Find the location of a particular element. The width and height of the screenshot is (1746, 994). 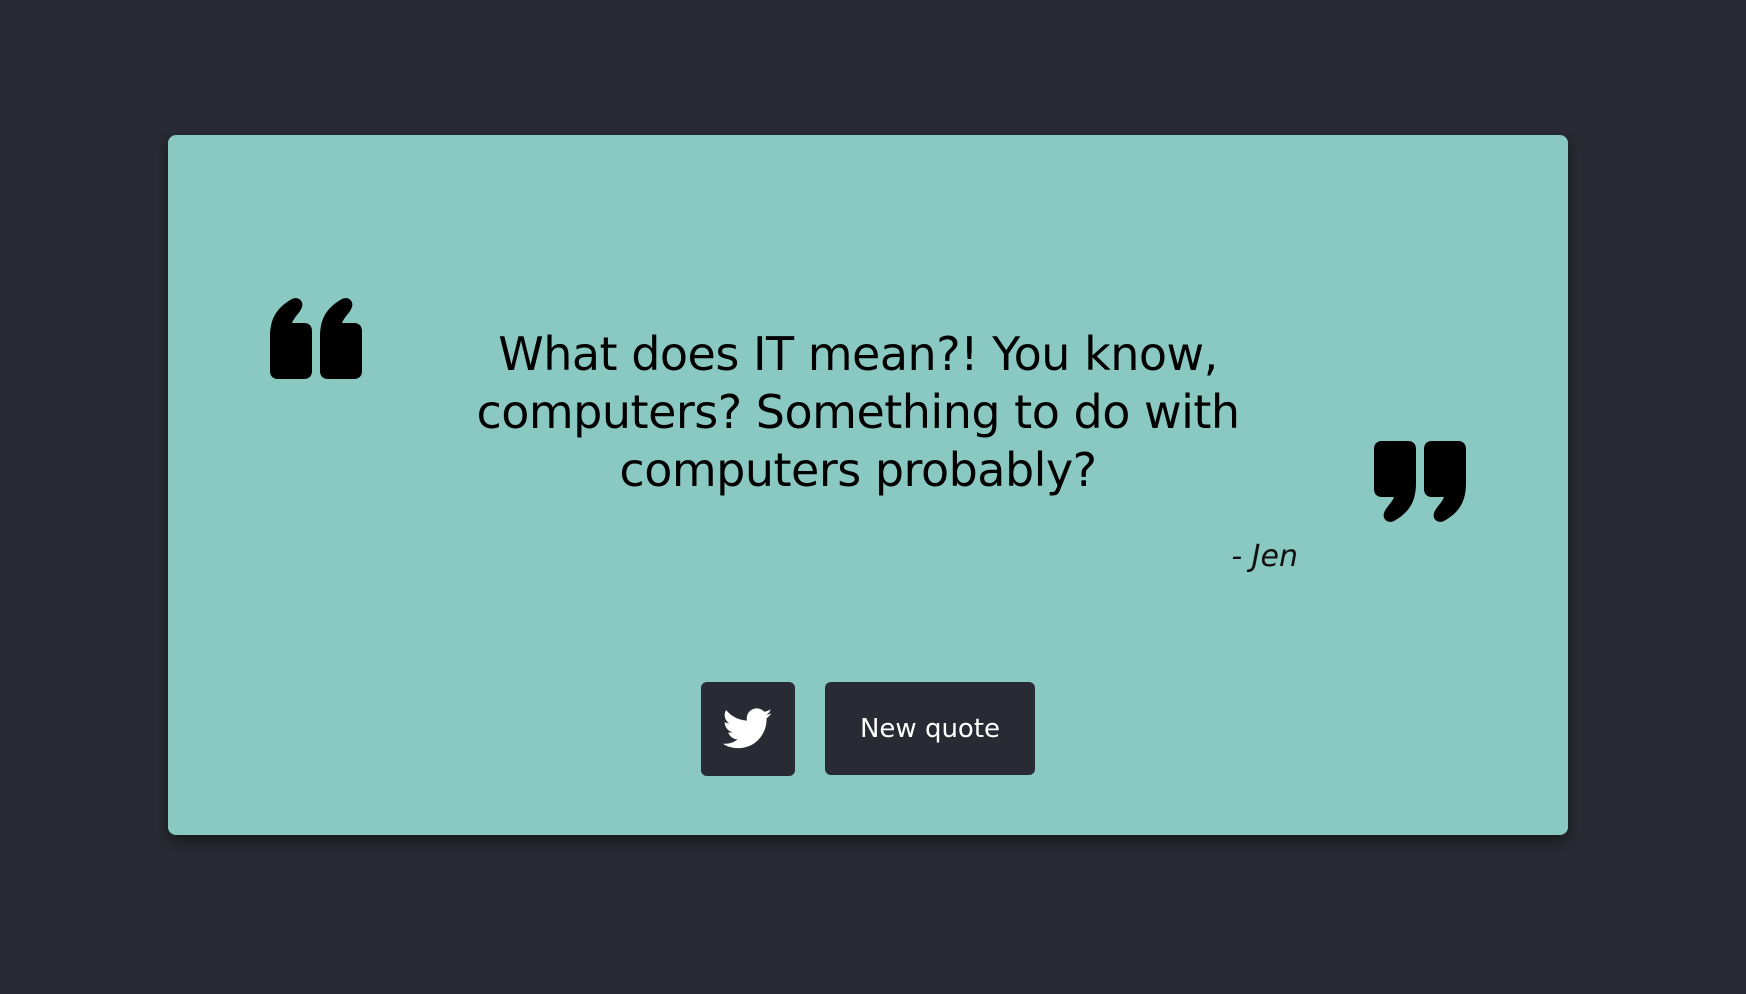

tweet-button is located at coordinates (748, 729).